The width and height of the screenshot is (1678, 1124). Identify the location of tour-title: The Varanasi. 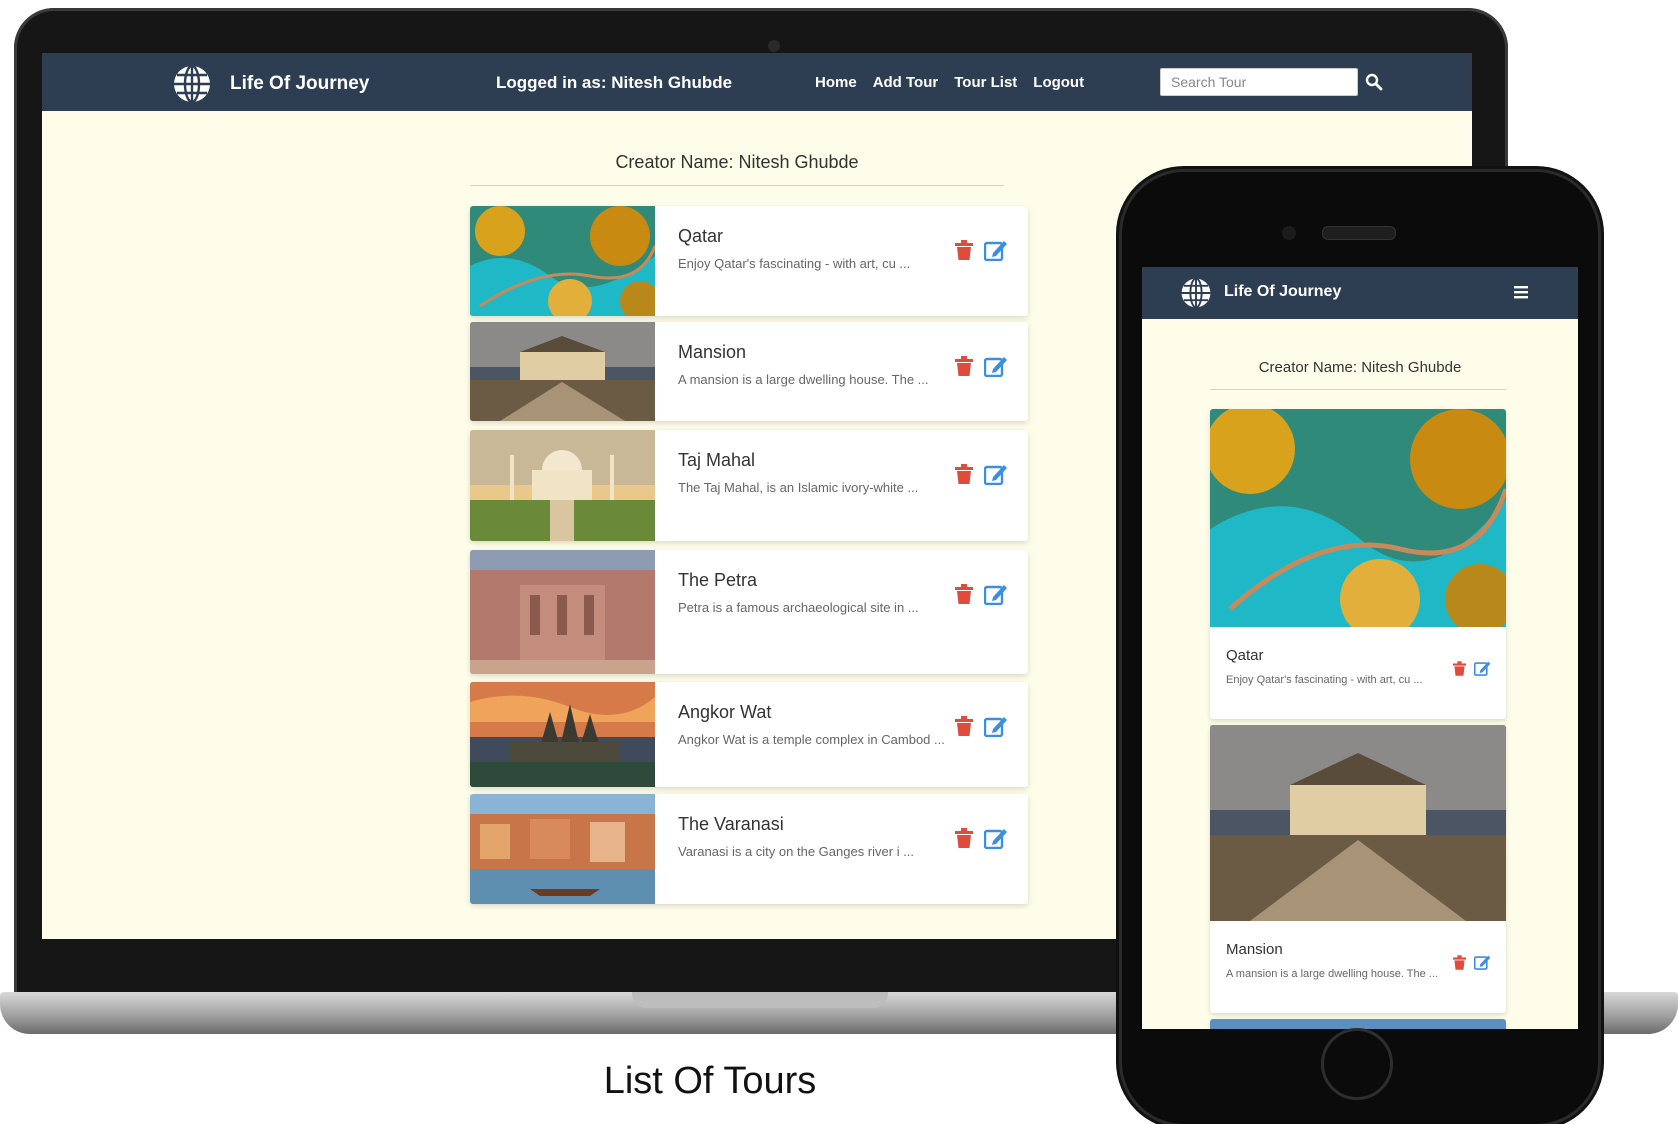
(731, 824).